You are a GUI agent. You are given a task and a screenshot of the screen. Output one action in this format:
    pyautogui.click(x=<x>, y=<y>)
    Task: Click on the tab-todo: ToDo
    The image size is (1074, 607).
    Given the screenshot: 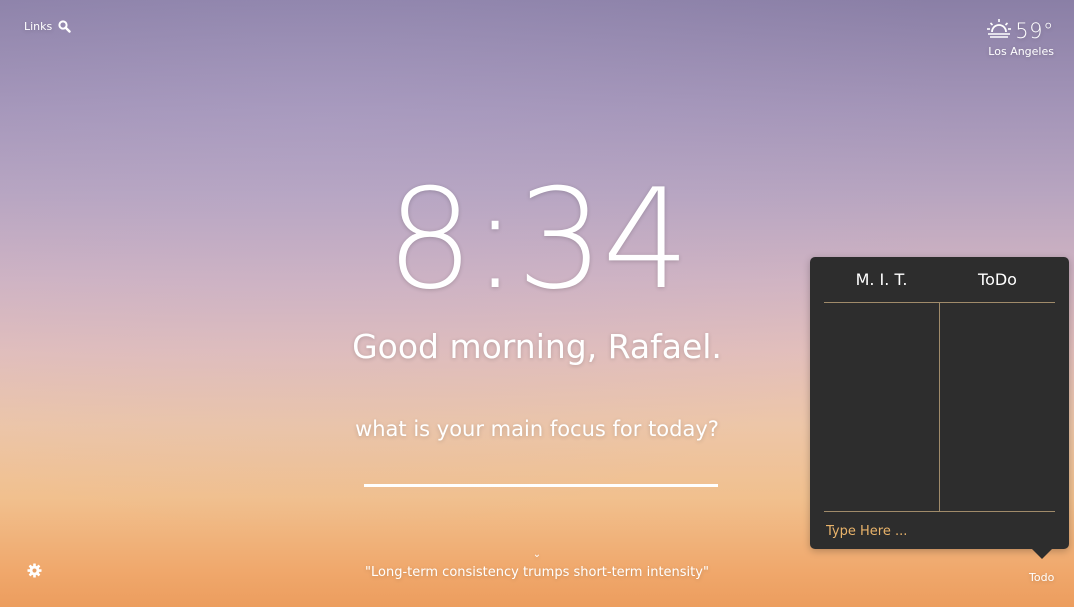 What is the action you would take?
    pyautogui.click(x=997, y=285)
    